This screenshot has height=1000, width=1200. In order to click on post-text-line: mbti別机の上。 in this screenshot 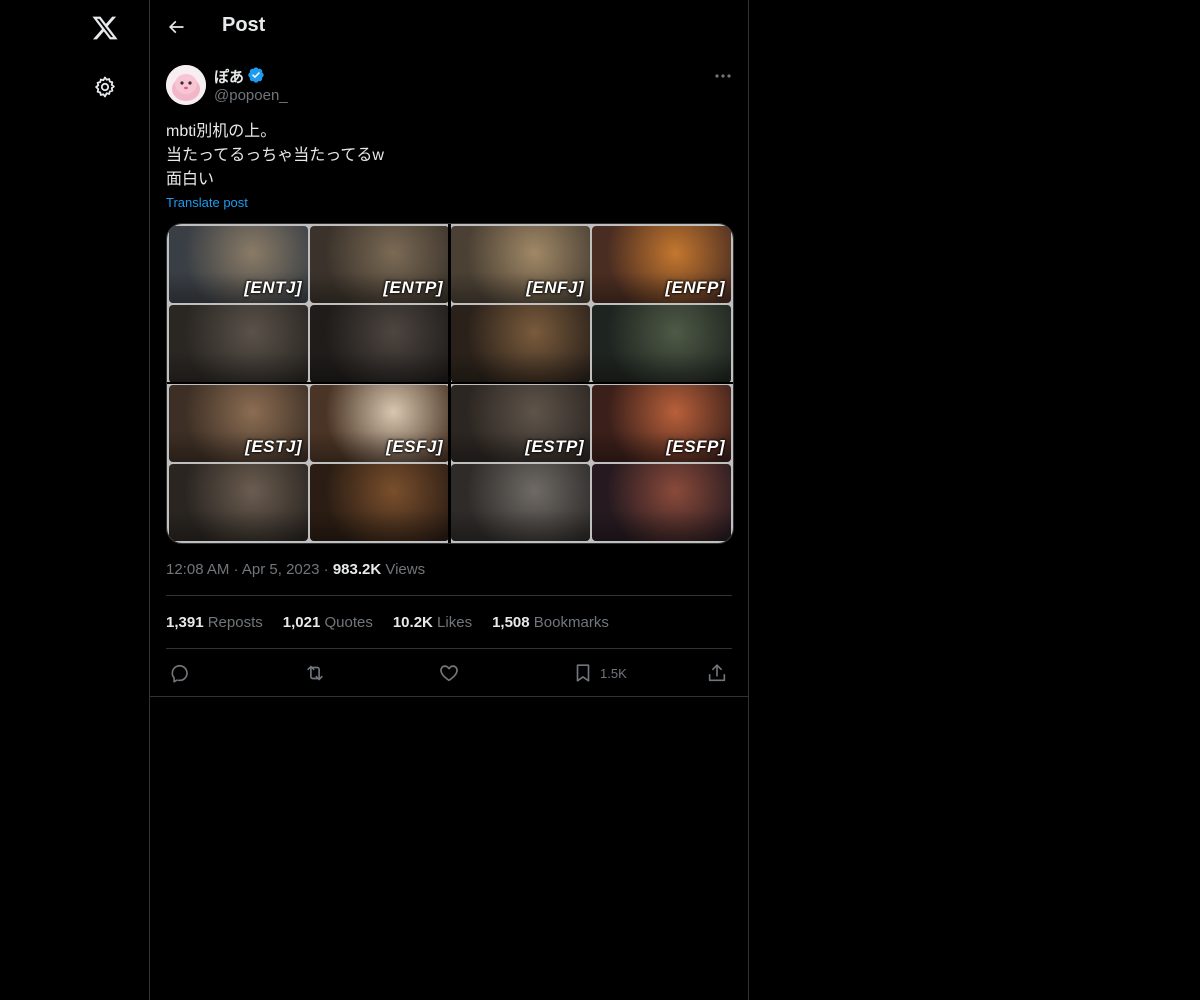, I will do `click(221, 131)`.